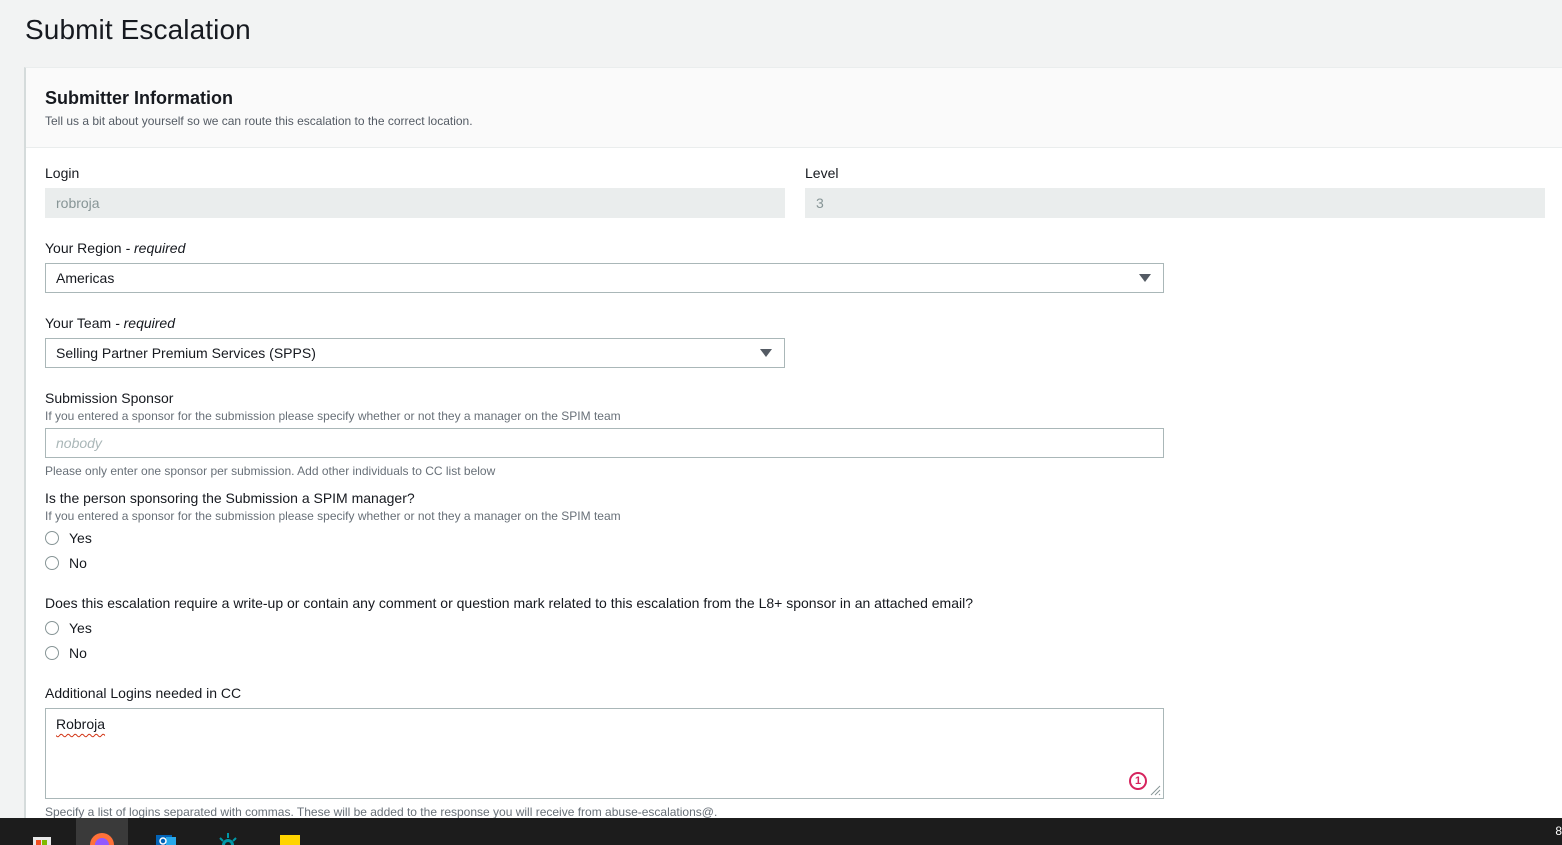 This screenshot has width=1562, height=845. Describe the element at coordinates (68, 628) in the screenshot. I see `writeup-yes-option: Yes` at that location.